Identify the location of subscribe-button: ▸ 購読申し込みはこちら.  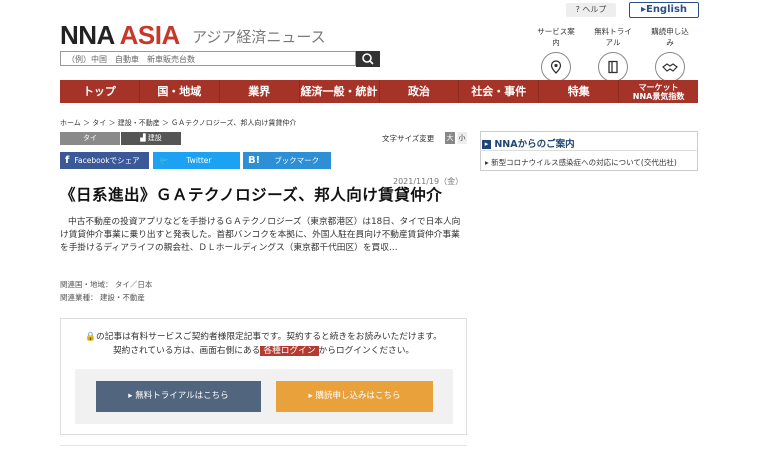
(354, 396).